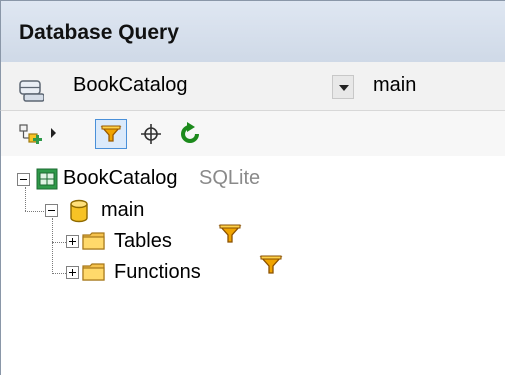  I want to click on schema-combobox: main, so click(394, 85).